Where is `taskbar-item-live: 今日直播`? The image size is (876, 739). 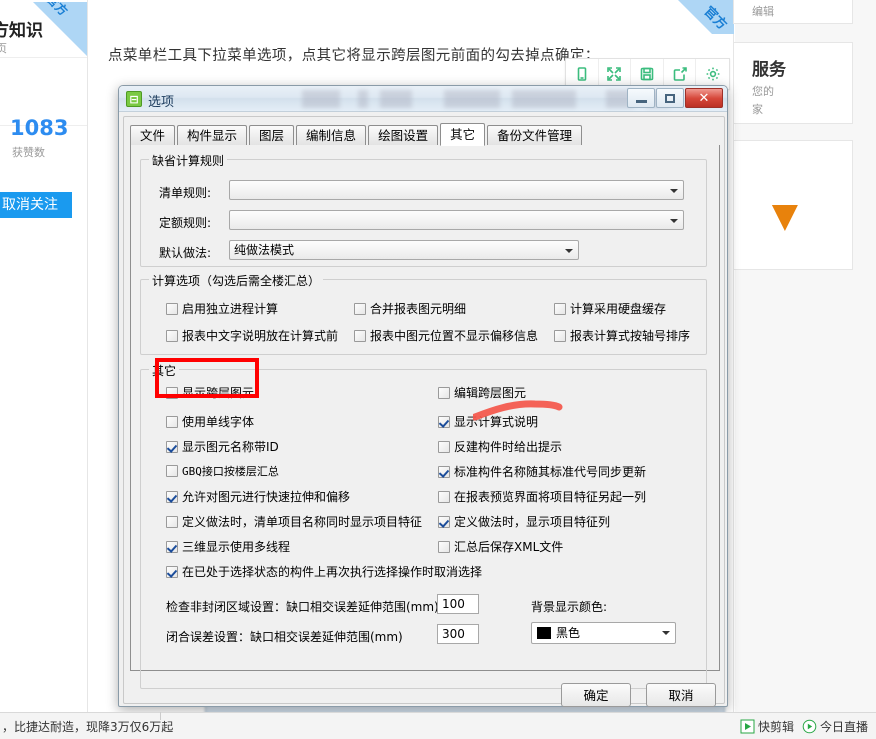 taskbar-item-live: 今日直播 is located at coordinates (835, 726).